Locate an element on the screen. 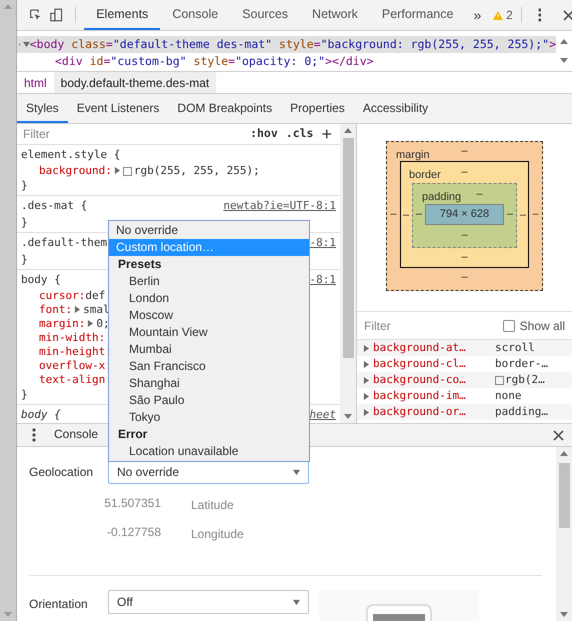 The width and height of the screenshot is (572, 621). source-link: heet is located at coordinates (323, 415).